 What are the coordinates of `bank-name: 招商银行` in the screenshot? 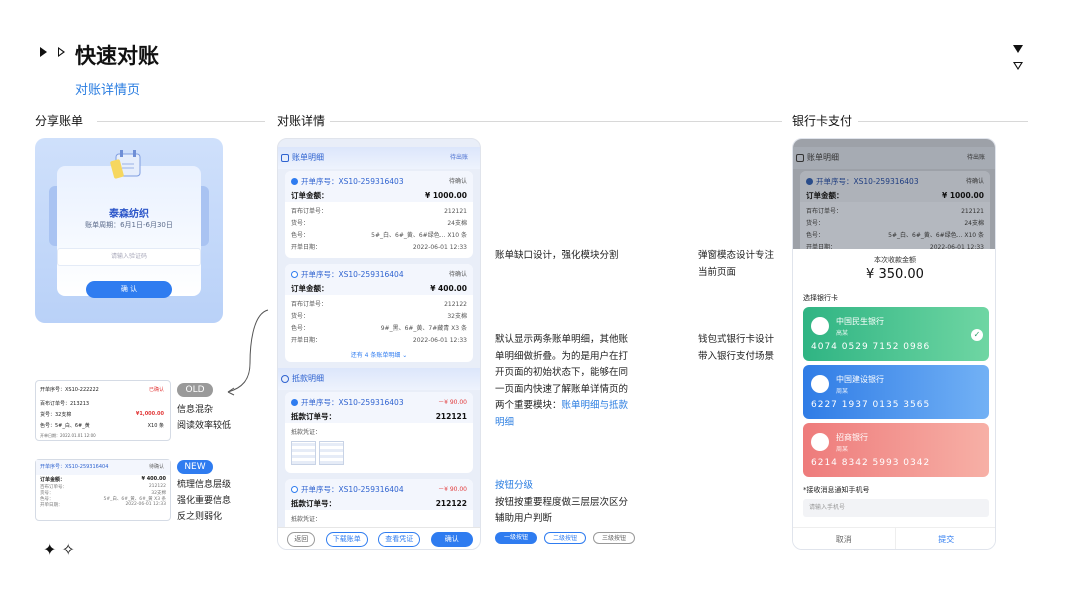 It's located at (852, 437).